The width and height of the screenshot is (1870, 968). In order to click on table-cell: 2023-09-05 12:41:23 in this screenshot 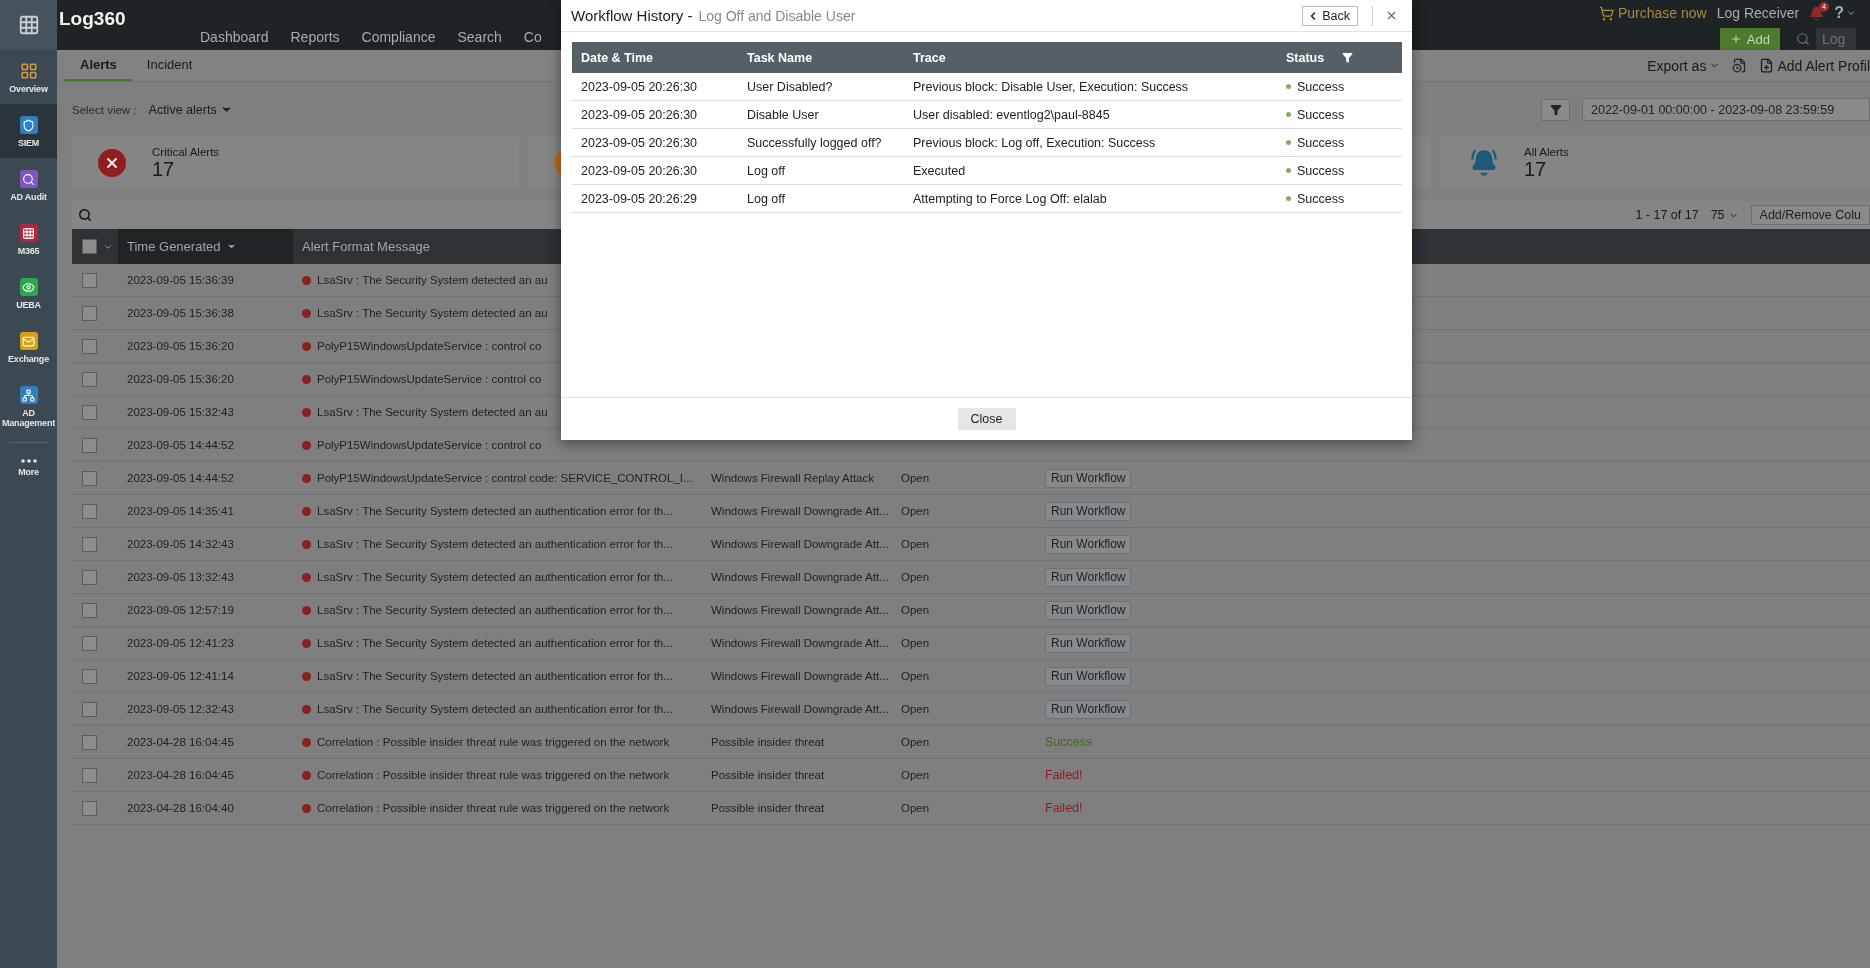, I will do `click(180, 643)`.